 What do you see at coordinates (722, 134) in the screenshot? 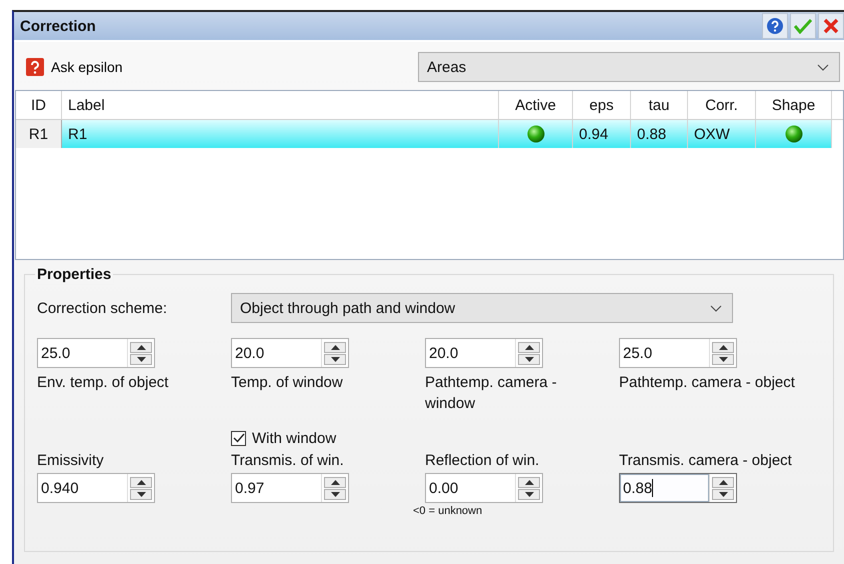
I see `table-cell: OXW` at bounding box center [722, 134].